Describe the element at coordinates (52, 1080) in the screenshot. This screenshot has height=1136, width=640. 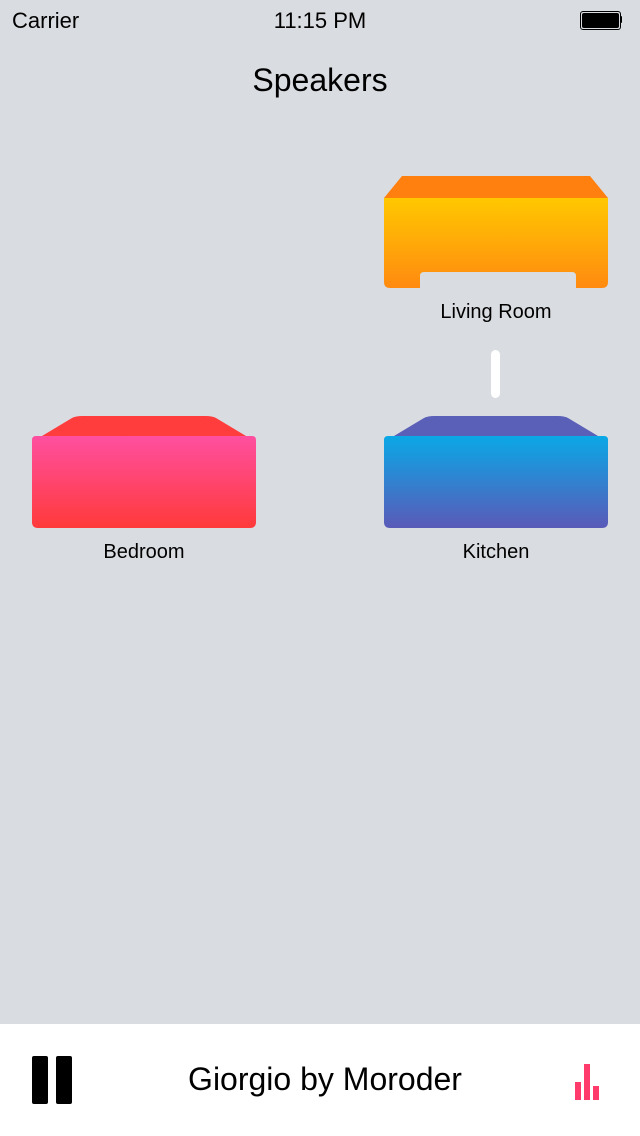
I see `pause-button` at that location.